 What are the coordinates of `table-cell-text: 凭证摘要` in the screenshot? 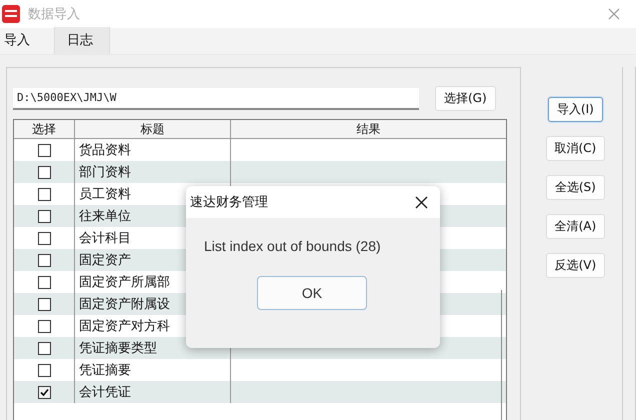 It's located at (105, 370).